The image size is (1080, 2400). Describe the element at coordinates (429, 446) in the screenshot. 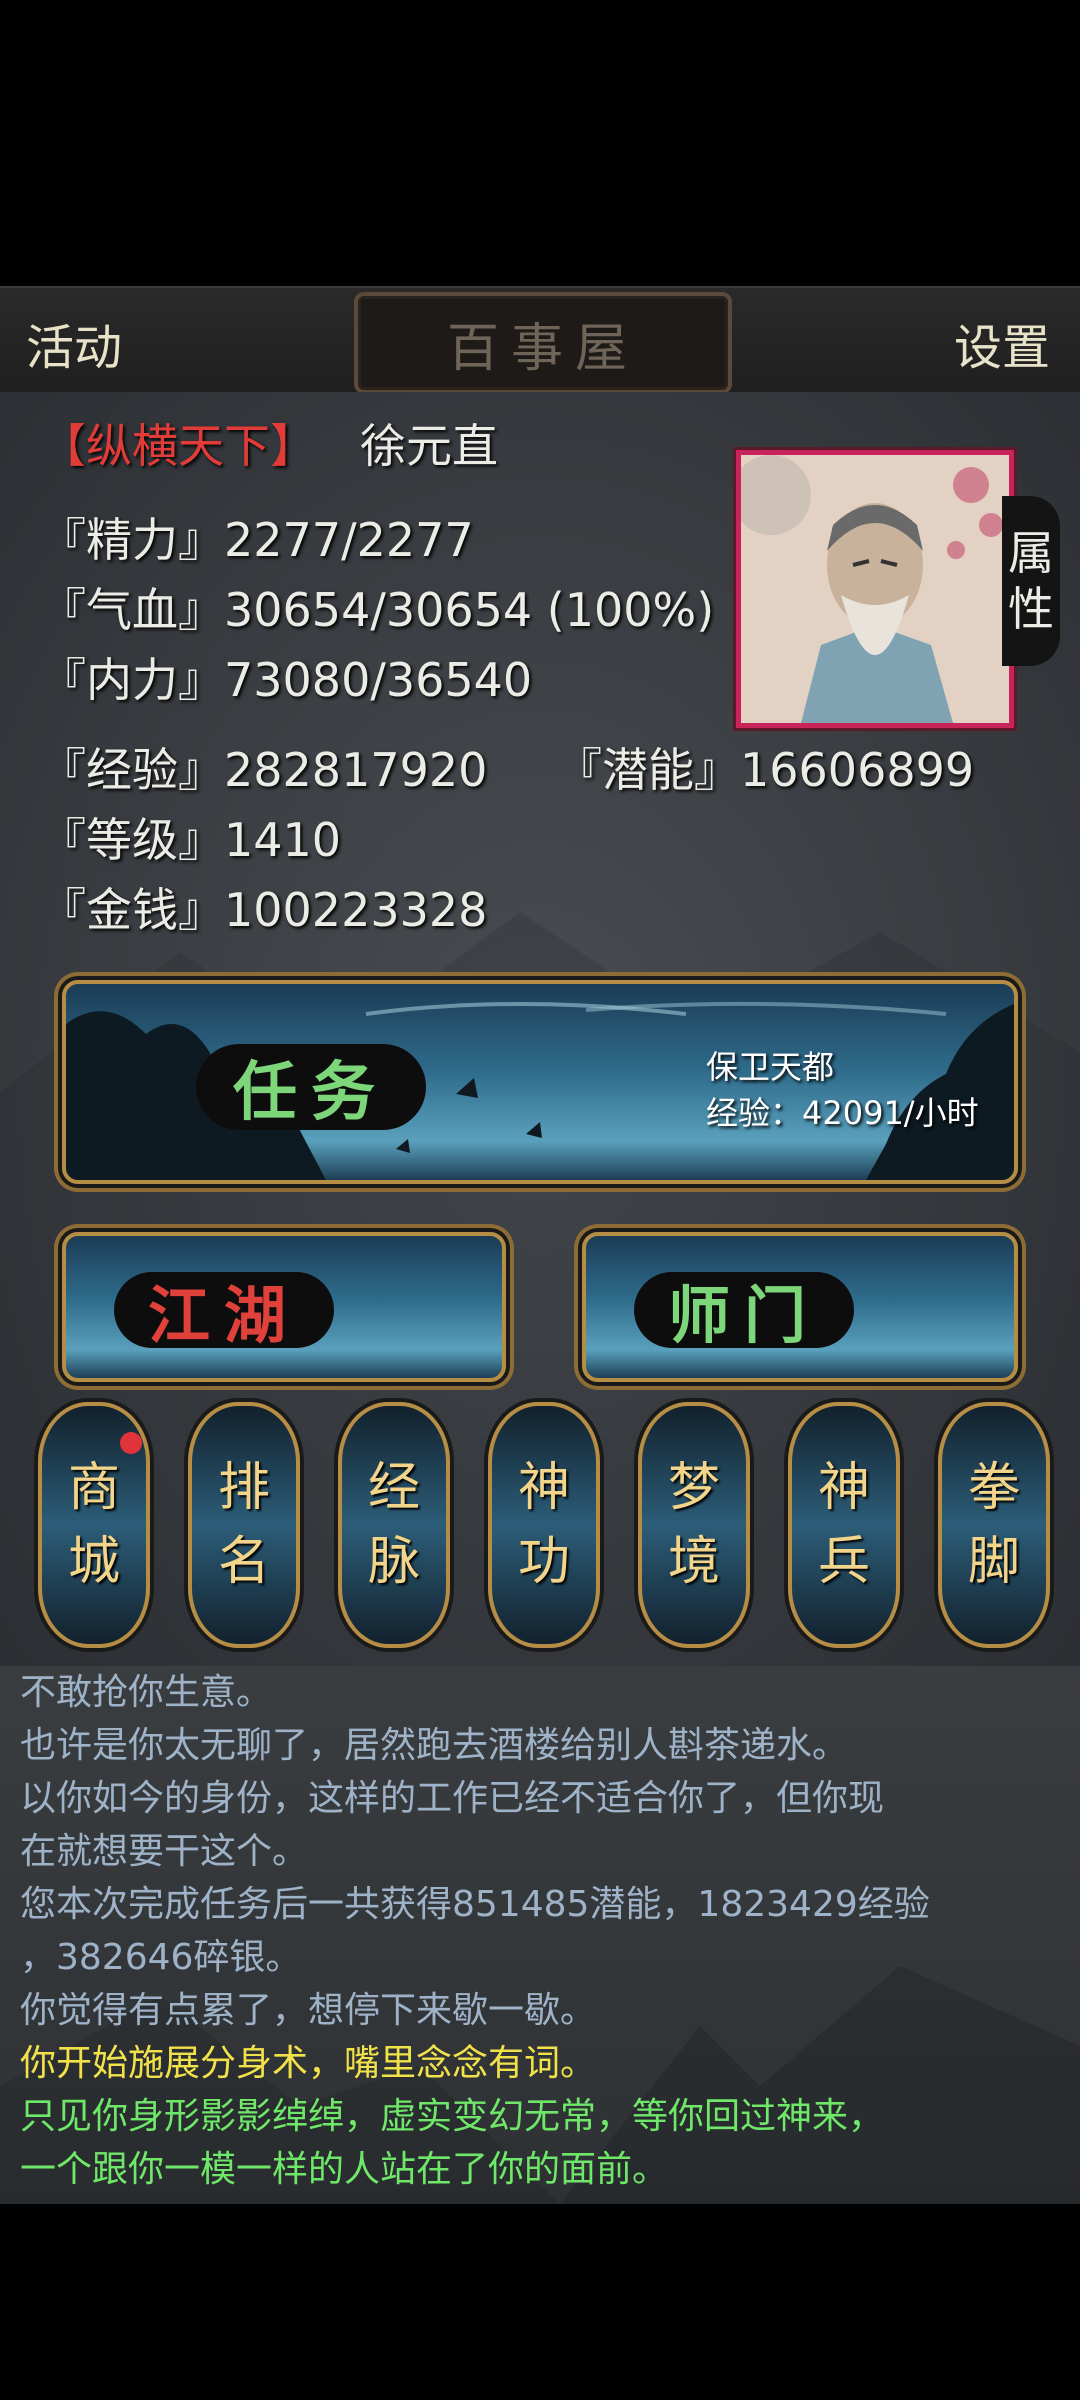

I see `player-name: 徐元直` at that location.